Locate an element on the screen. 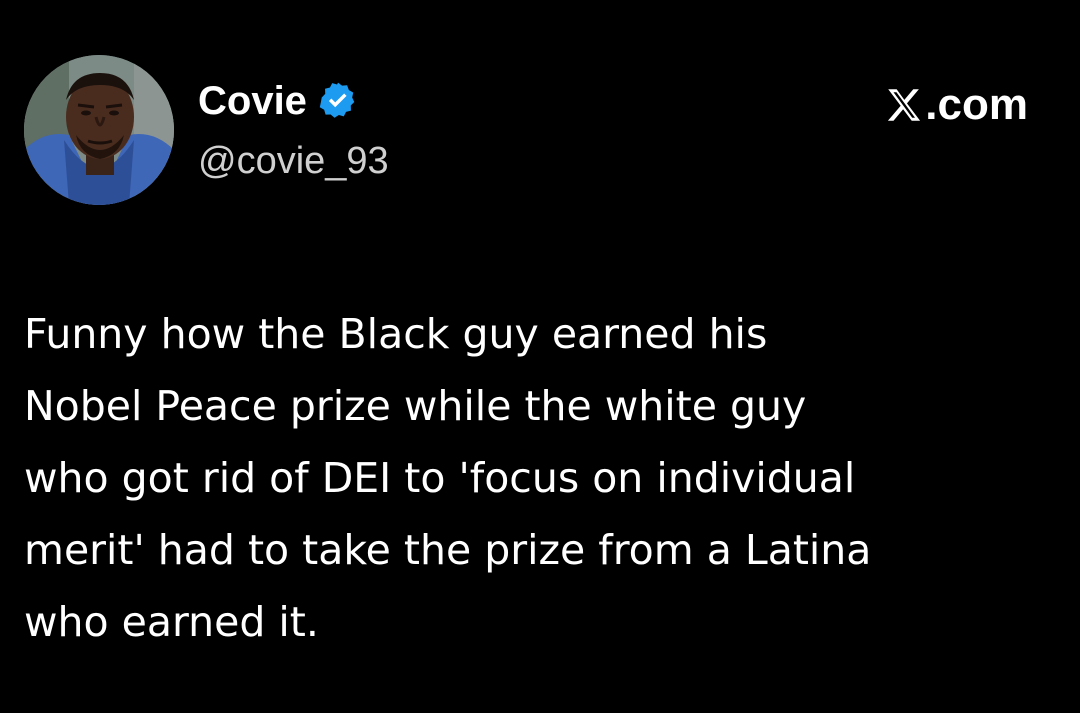  x-logo-icon is located at coordinates (904, 105).